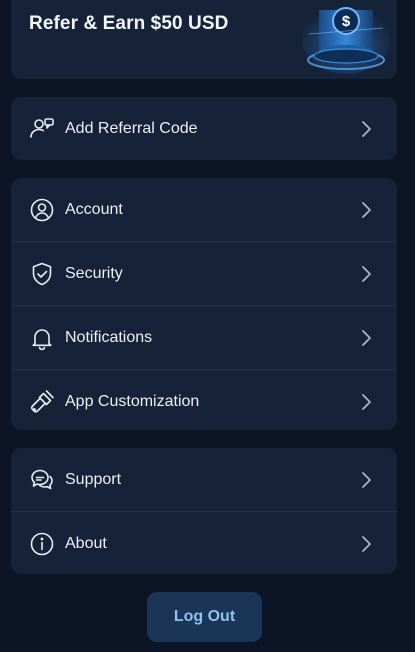 The width and height of the screenshot is (415, 652). Describe the element at coordinates (204, 479) in the screenshot. I see `support-row: Support` at that location.